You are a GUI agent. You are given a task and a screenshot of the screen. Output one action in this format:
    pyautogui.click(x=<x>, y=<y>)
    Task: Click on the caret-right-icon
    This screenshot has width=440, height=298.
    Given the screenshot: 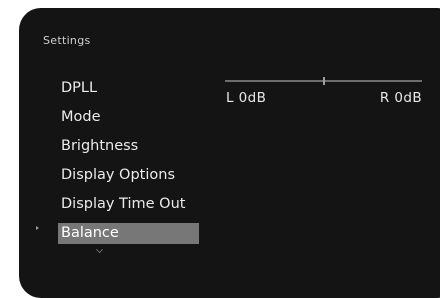 What is the action you would take?
    pyautogui.click(x=37, y=228)
    